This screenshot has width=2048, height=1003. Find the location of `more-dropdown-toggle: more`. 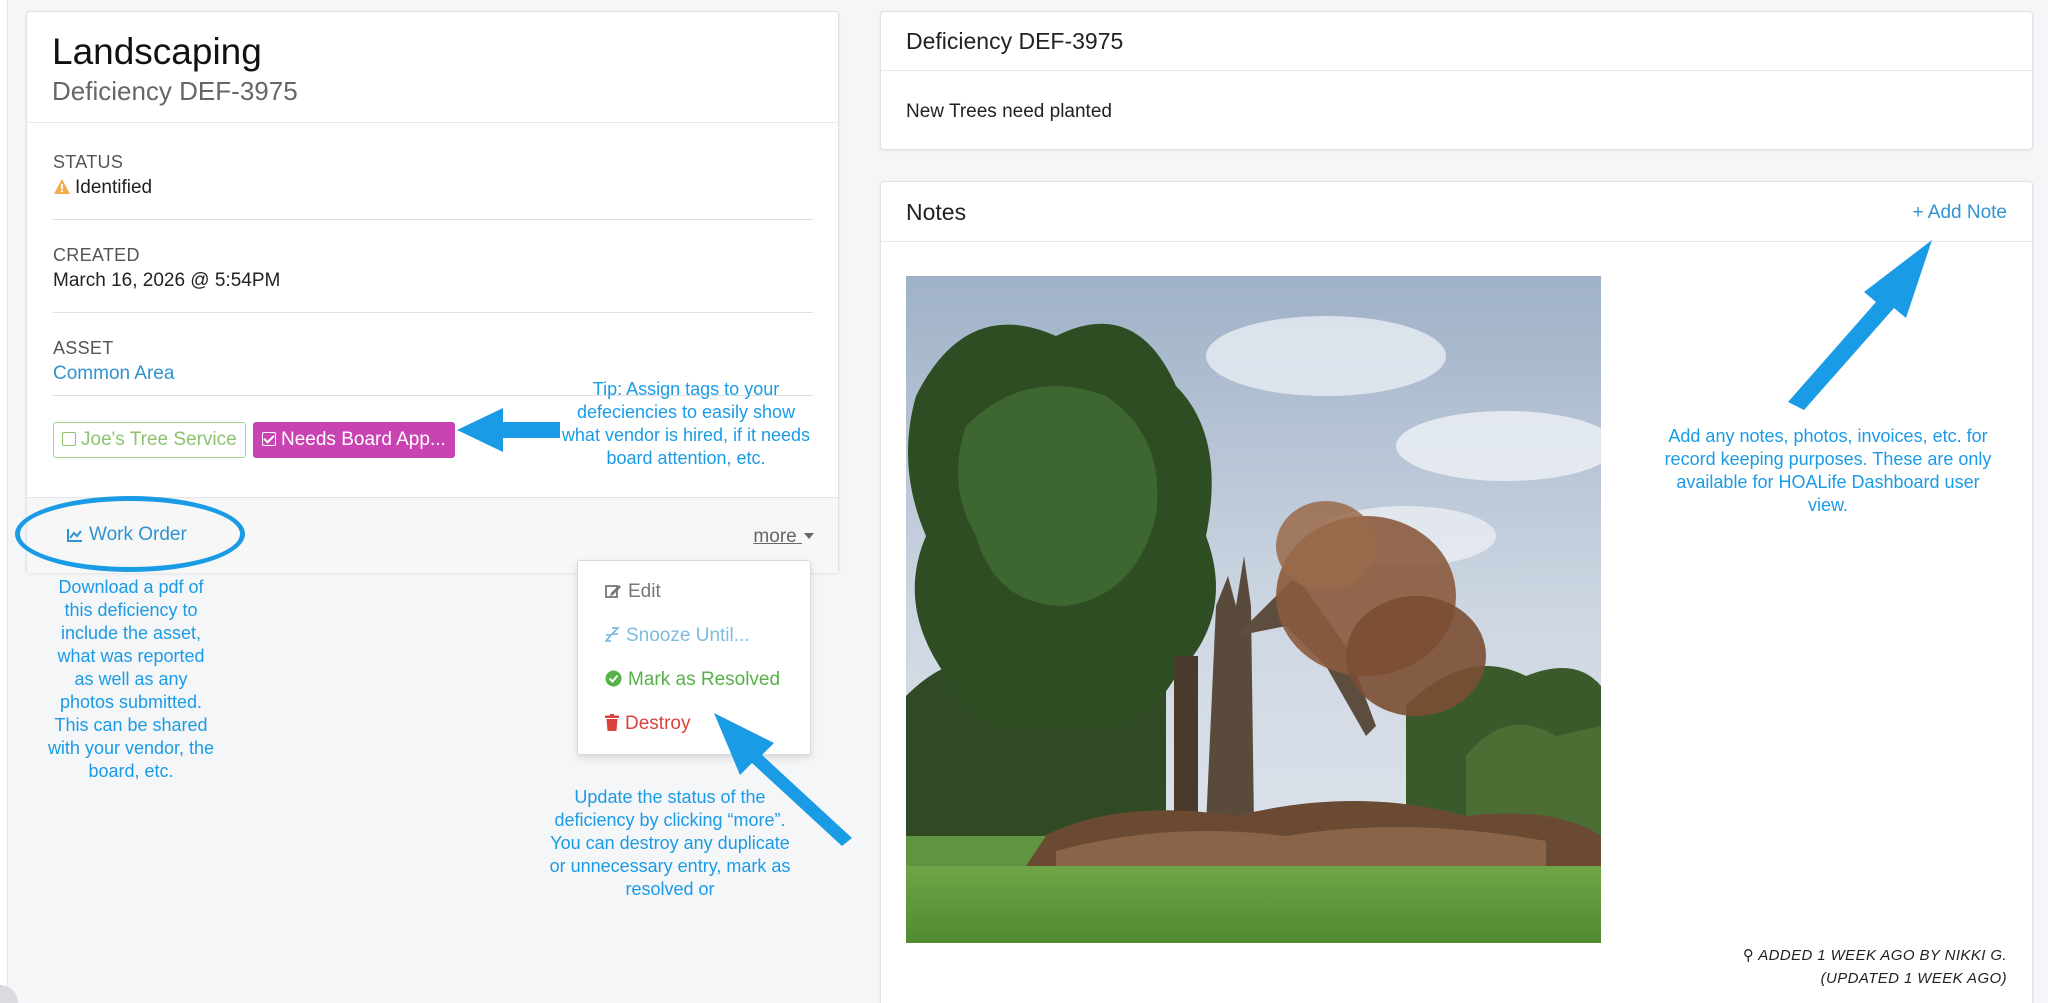

more-dropdown-toggle: more is located at coordinates (783, 537).